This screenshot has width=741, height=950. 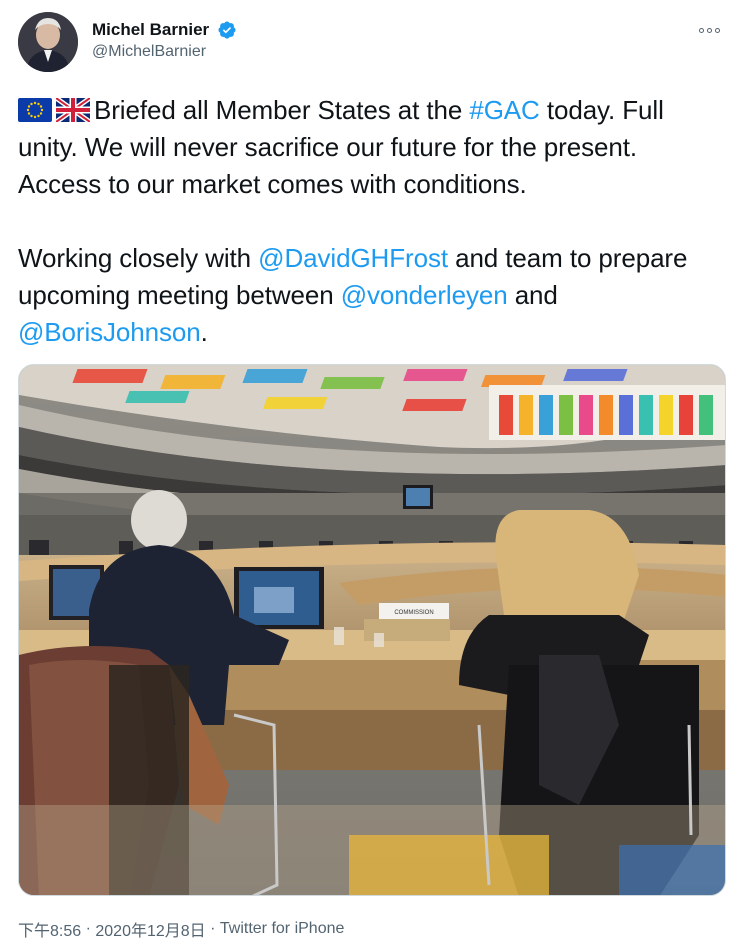 I want to click on tweet-text-segment: and, so click(x=532, y=295).